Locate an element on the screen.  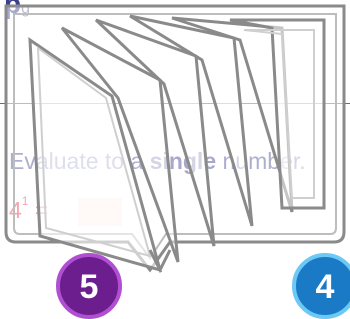
equation: 41 = is located at coordinates (29, 209).